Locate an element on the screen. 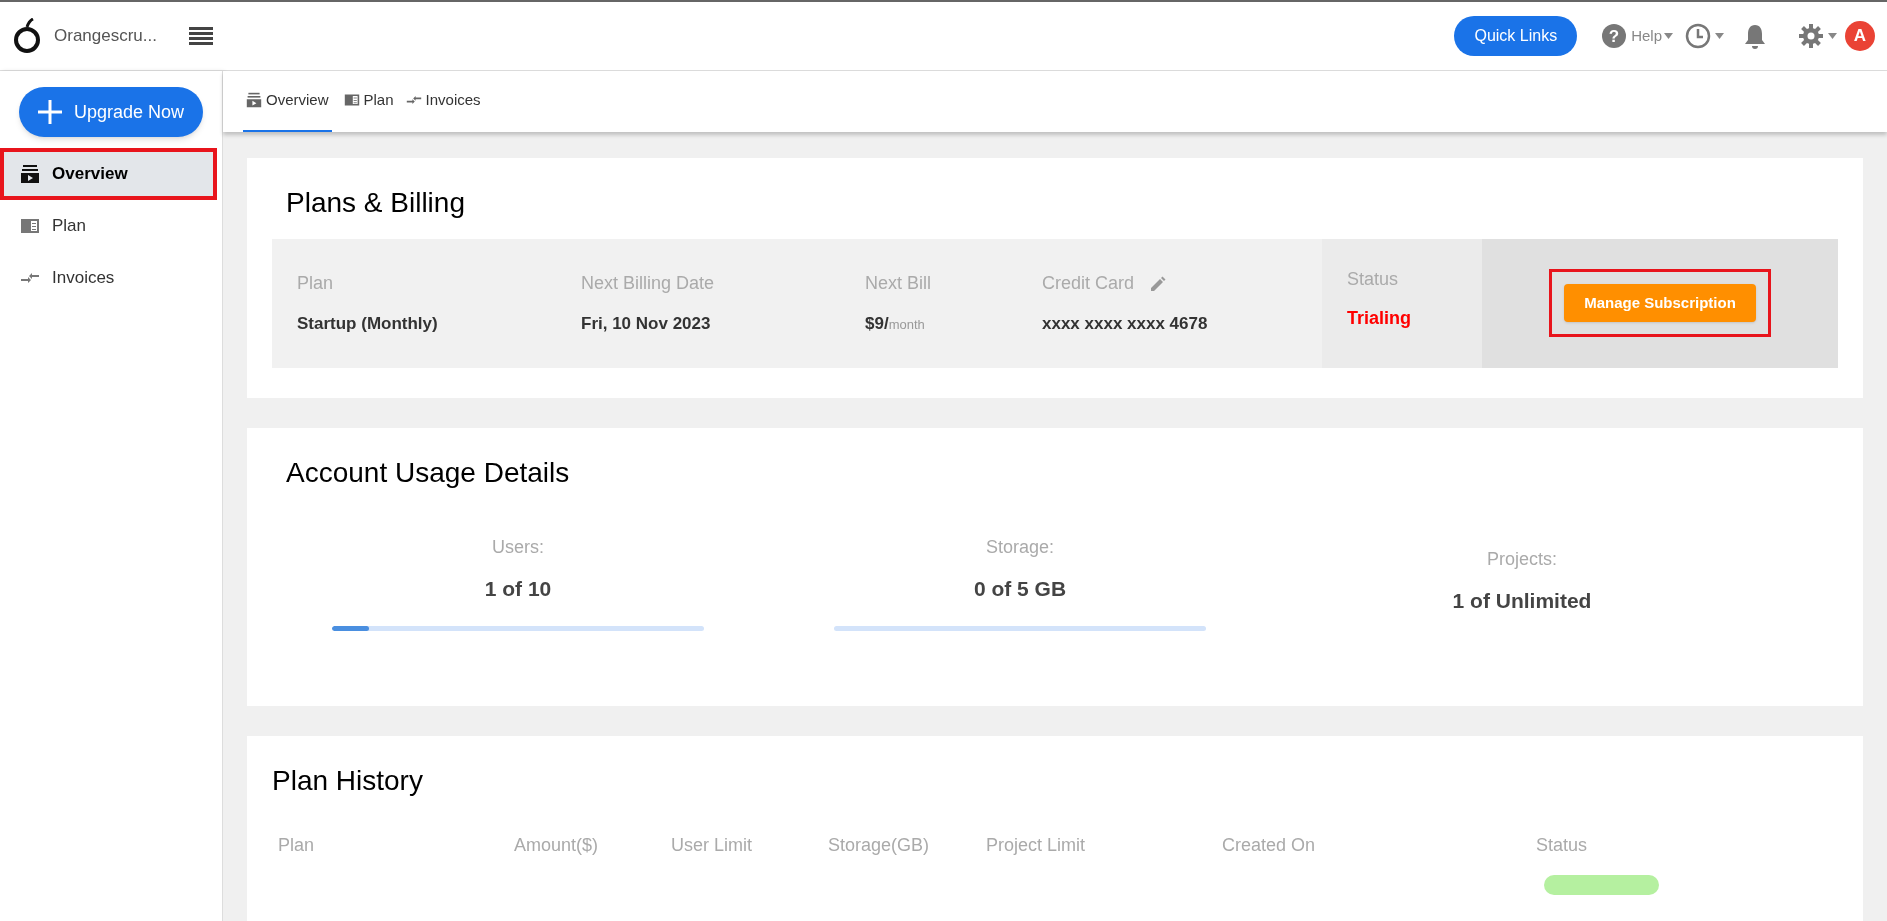  settings-icon is located at coordinates (1811, 36).